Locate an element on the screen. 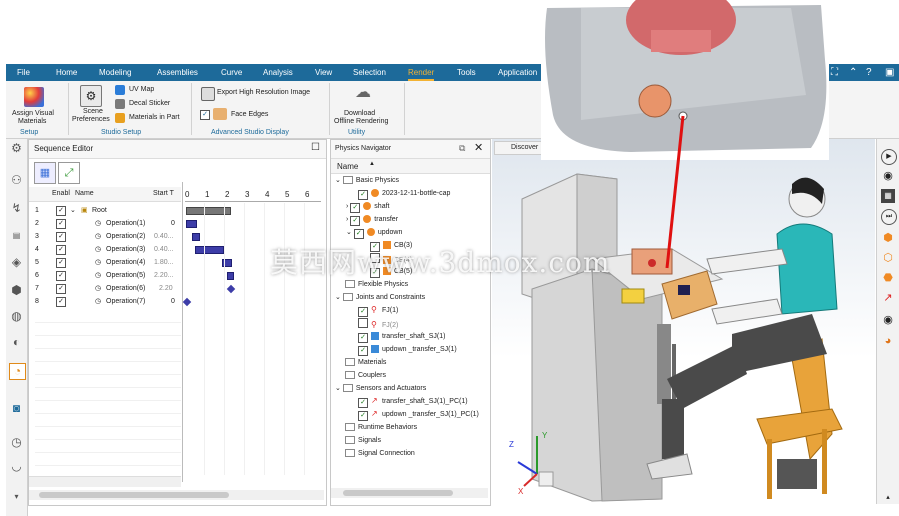 The image size is (899, 516). physics-navigator-icon: ⬢ is located at coordinates (16, 290).